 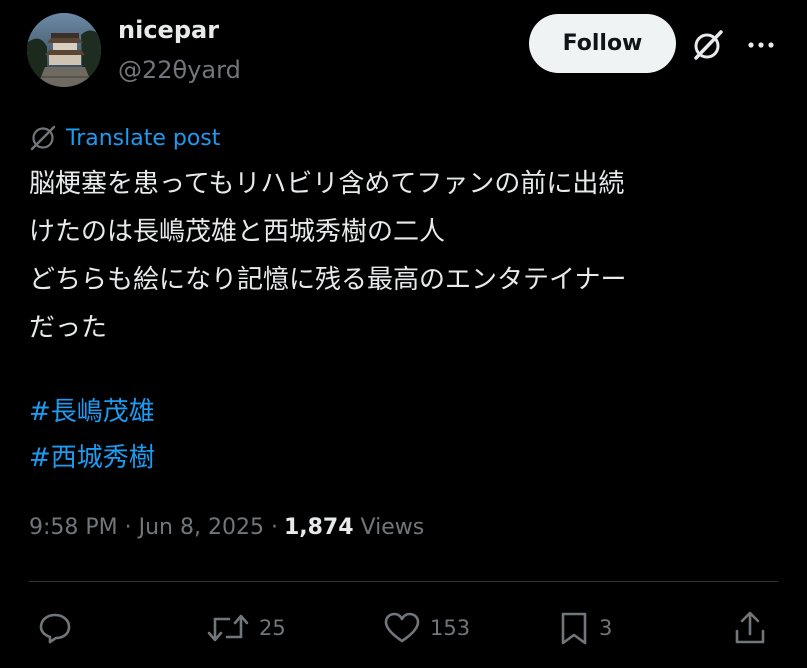 I want to click on grok-icon, so click(x=708, y=45).